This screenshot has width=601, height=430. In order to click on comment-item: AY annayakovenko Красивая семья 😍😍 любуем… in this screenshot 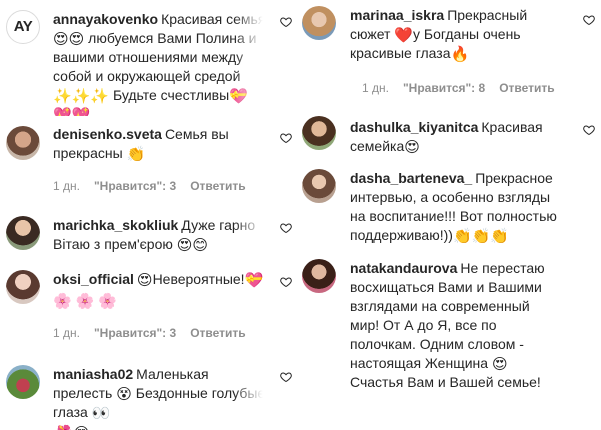, I will do `click(149, 60)`.